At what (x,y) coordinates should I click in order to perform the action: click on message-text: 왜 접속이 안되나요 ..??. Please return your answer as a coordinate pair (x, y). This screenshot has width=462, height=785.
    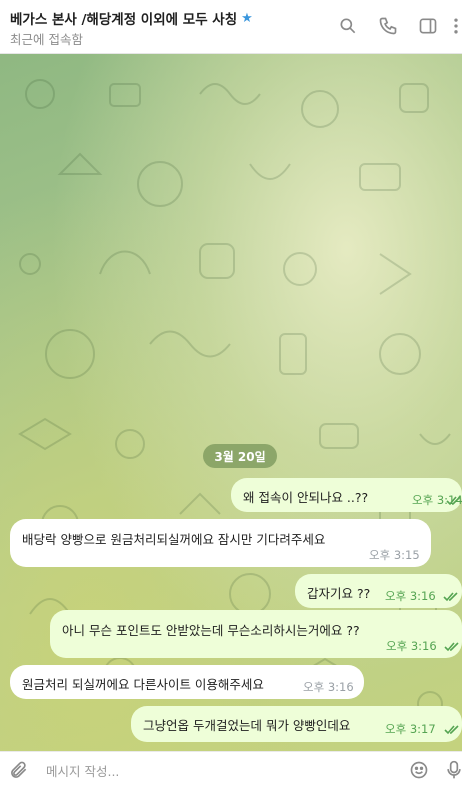
    Looking at the image, I should click on (306, 497).